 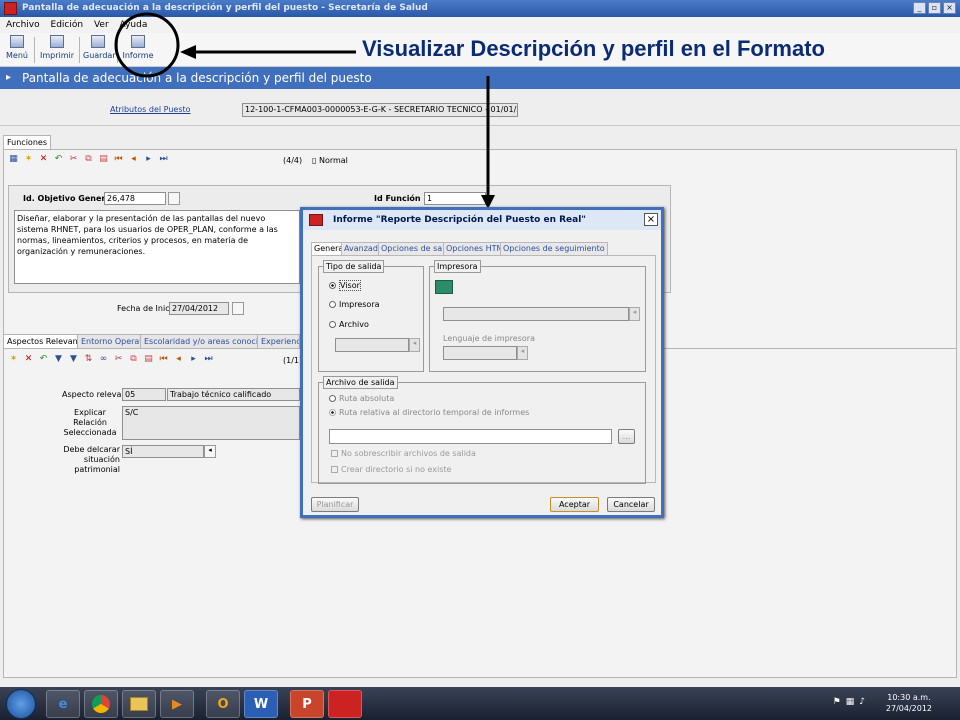 What do you see at coordinates (335, 504) in the screenshot?
I see `planificar-button: Planificar` at bounding box center [335, 504].